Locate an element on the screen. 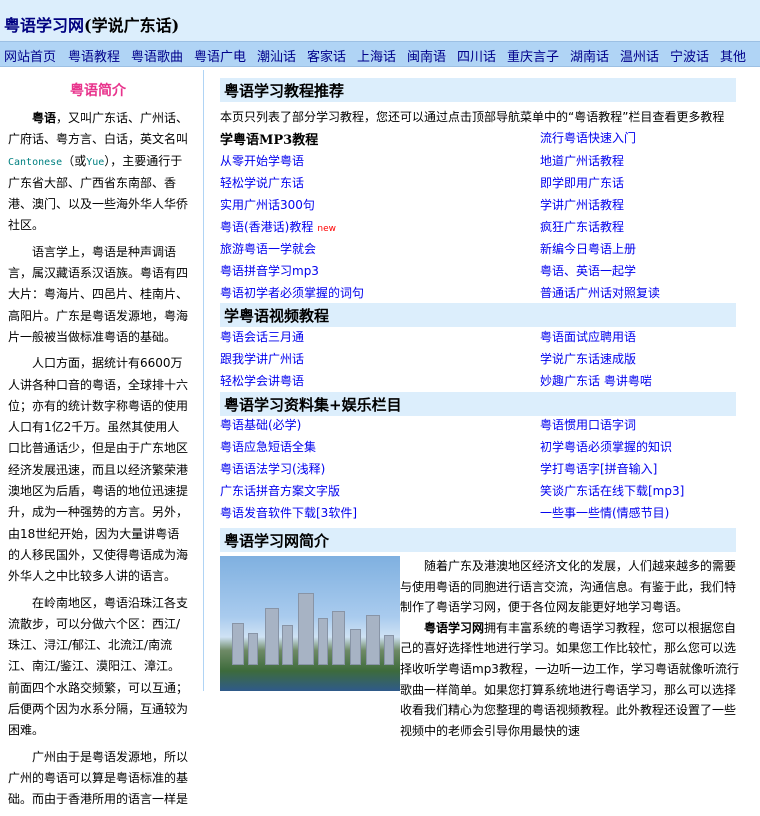 Image resolution: width=760 pixels, height=816 pixels. nav-hunan: 湖南话 is located at coordinates (589, 55).